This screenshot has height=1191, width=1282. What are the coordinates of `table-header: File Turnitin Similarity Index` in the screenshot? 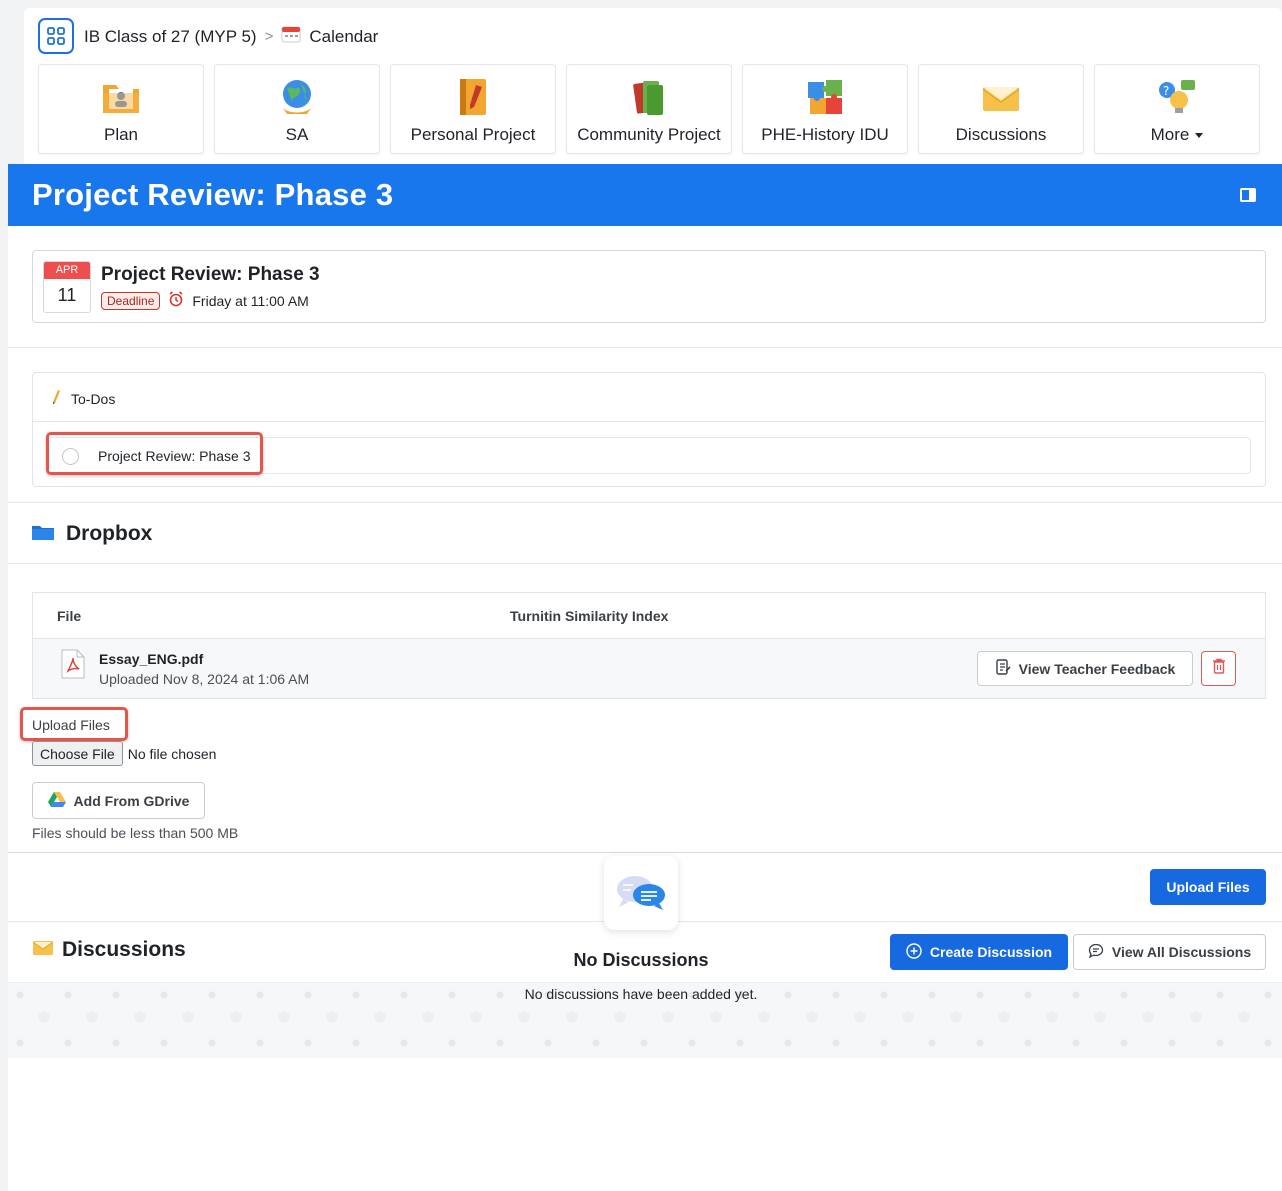 It's located at (649, 616).